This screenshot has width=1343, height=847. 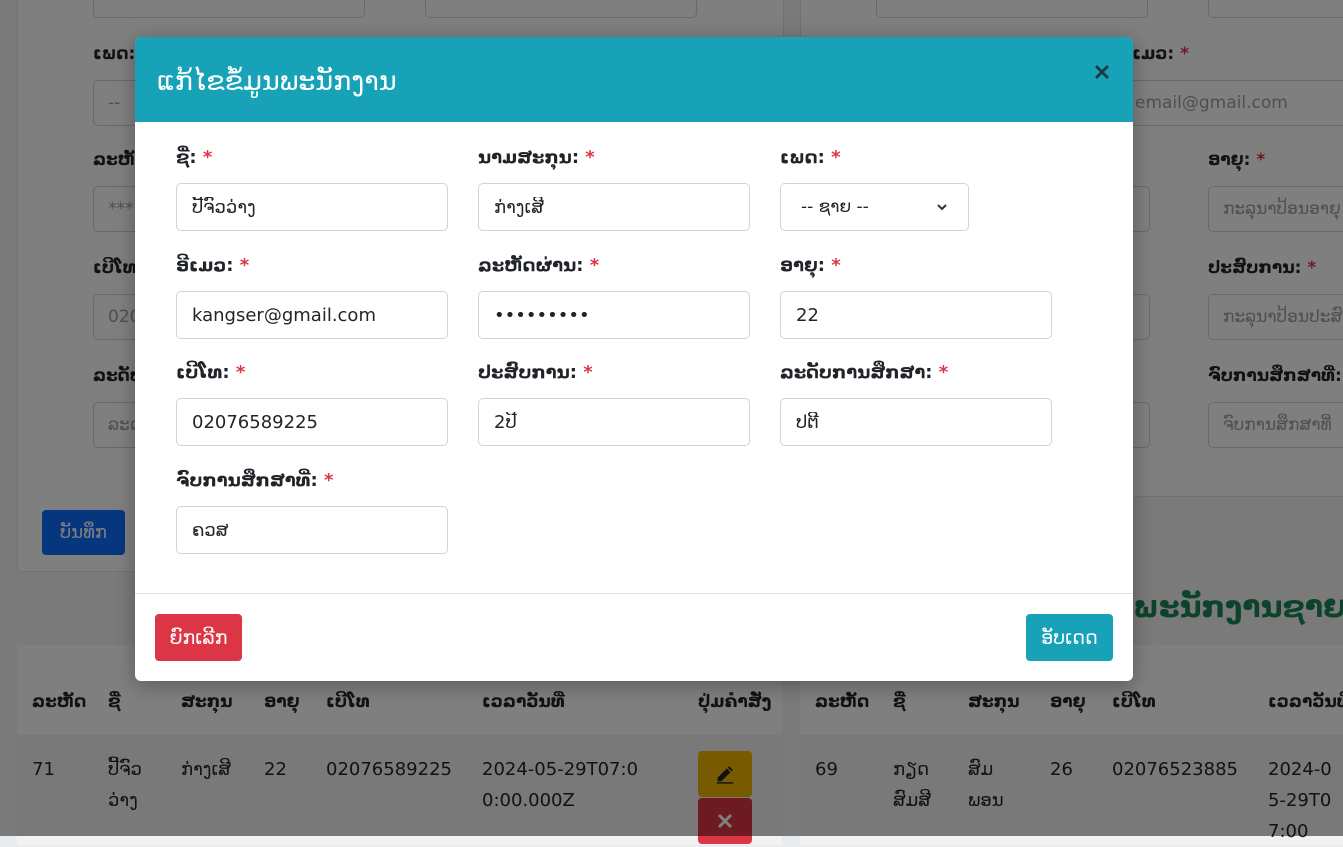 I want to click on experience-input, so click(x=614, y=422).